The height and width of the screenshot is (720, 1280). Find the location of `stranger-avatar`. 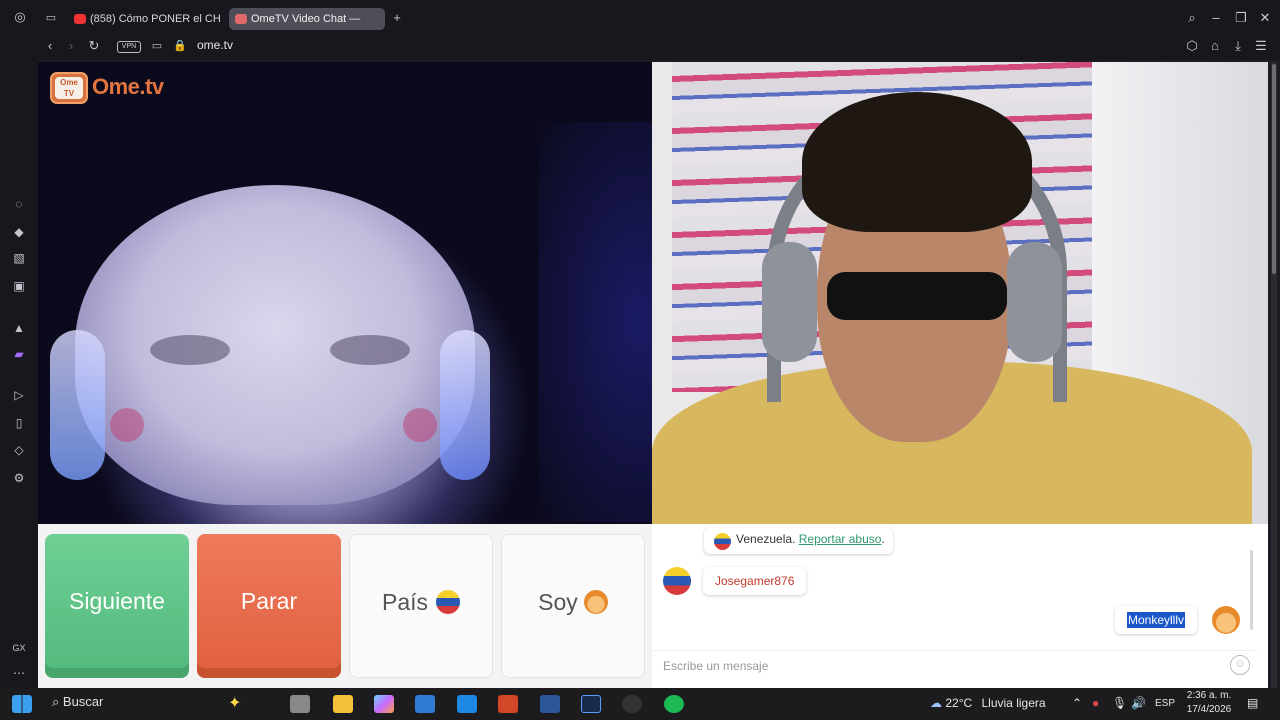

stranger-avatar is located at coordinates (677, 581).